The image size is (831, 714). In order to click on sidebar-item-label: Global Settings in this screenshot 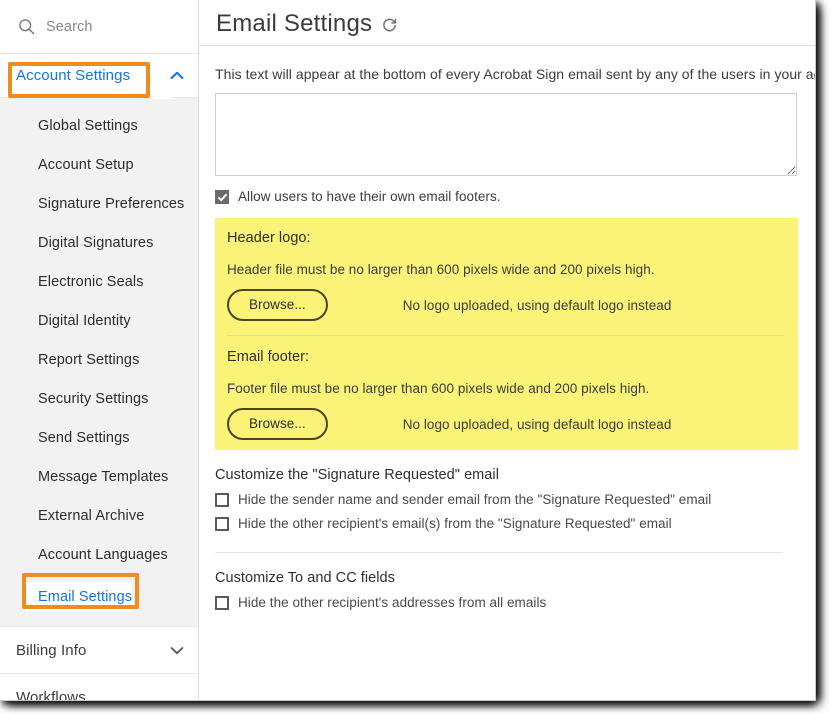, I will do `click(88, 125)`.